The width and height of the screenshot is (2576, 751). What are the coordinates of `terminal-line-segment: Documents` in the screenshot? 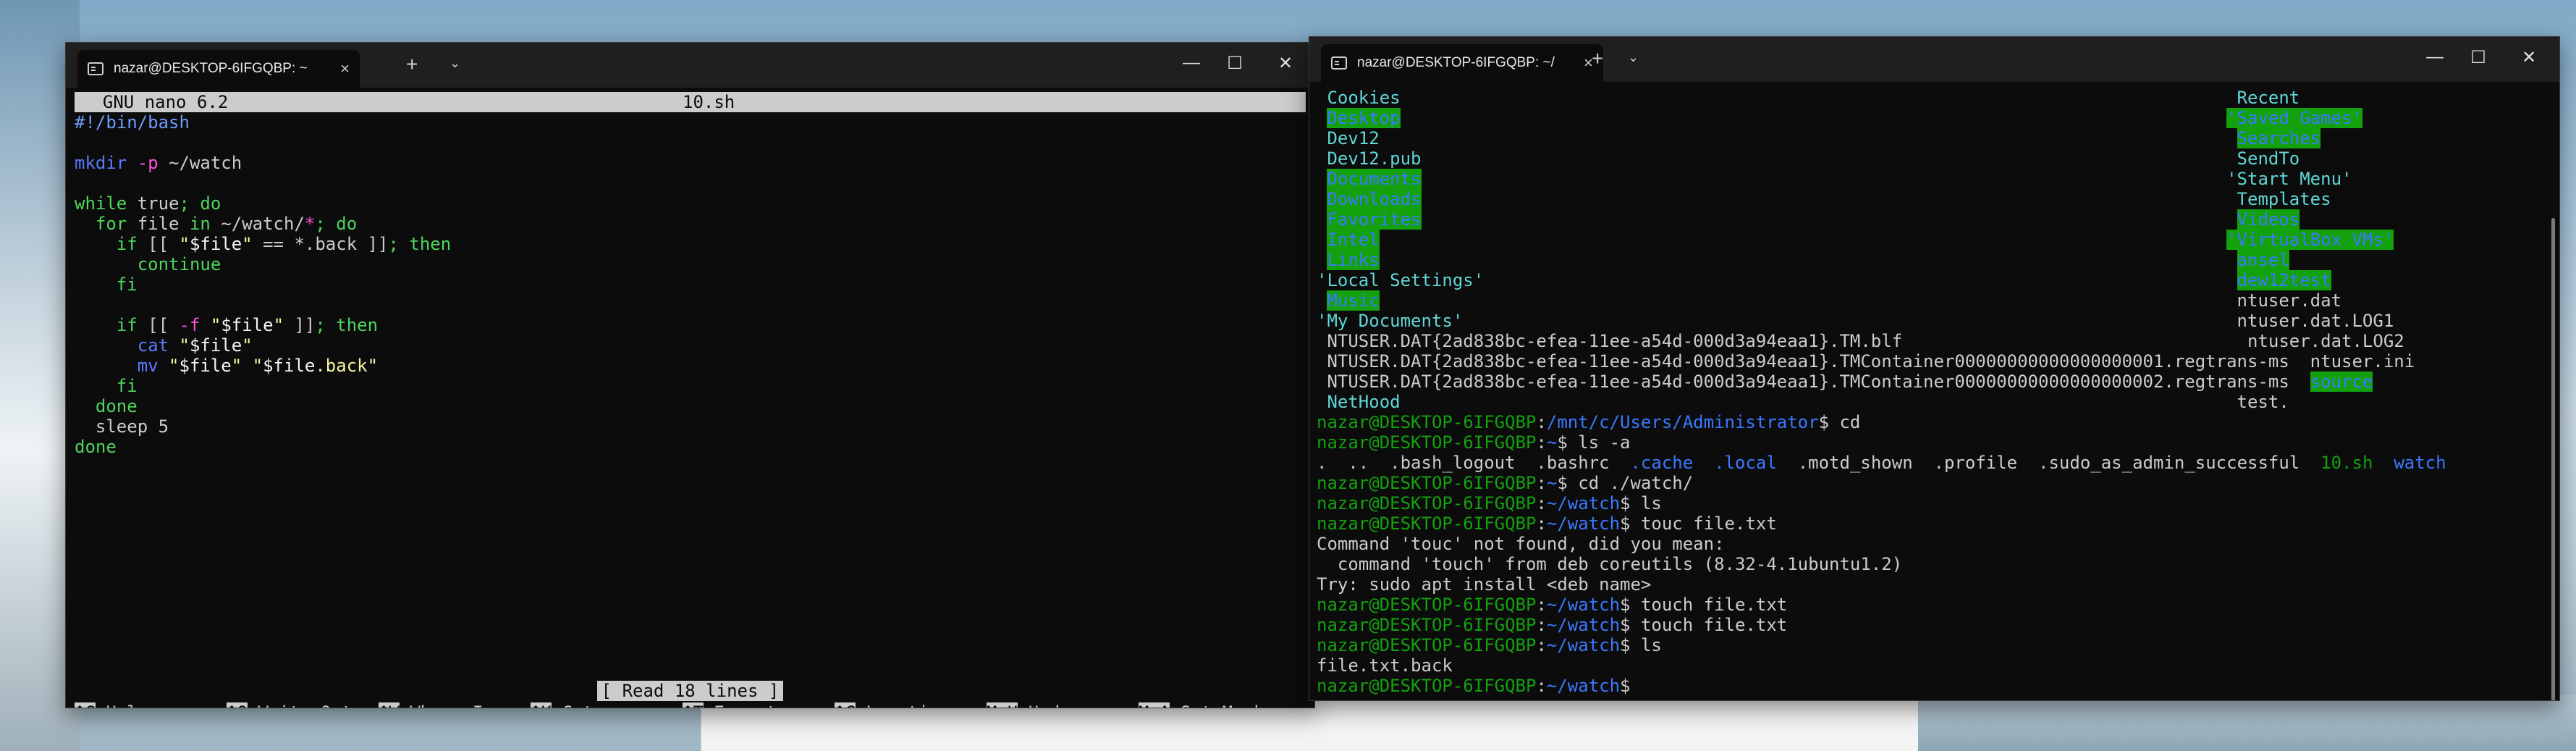 It's located at (1374, 179).